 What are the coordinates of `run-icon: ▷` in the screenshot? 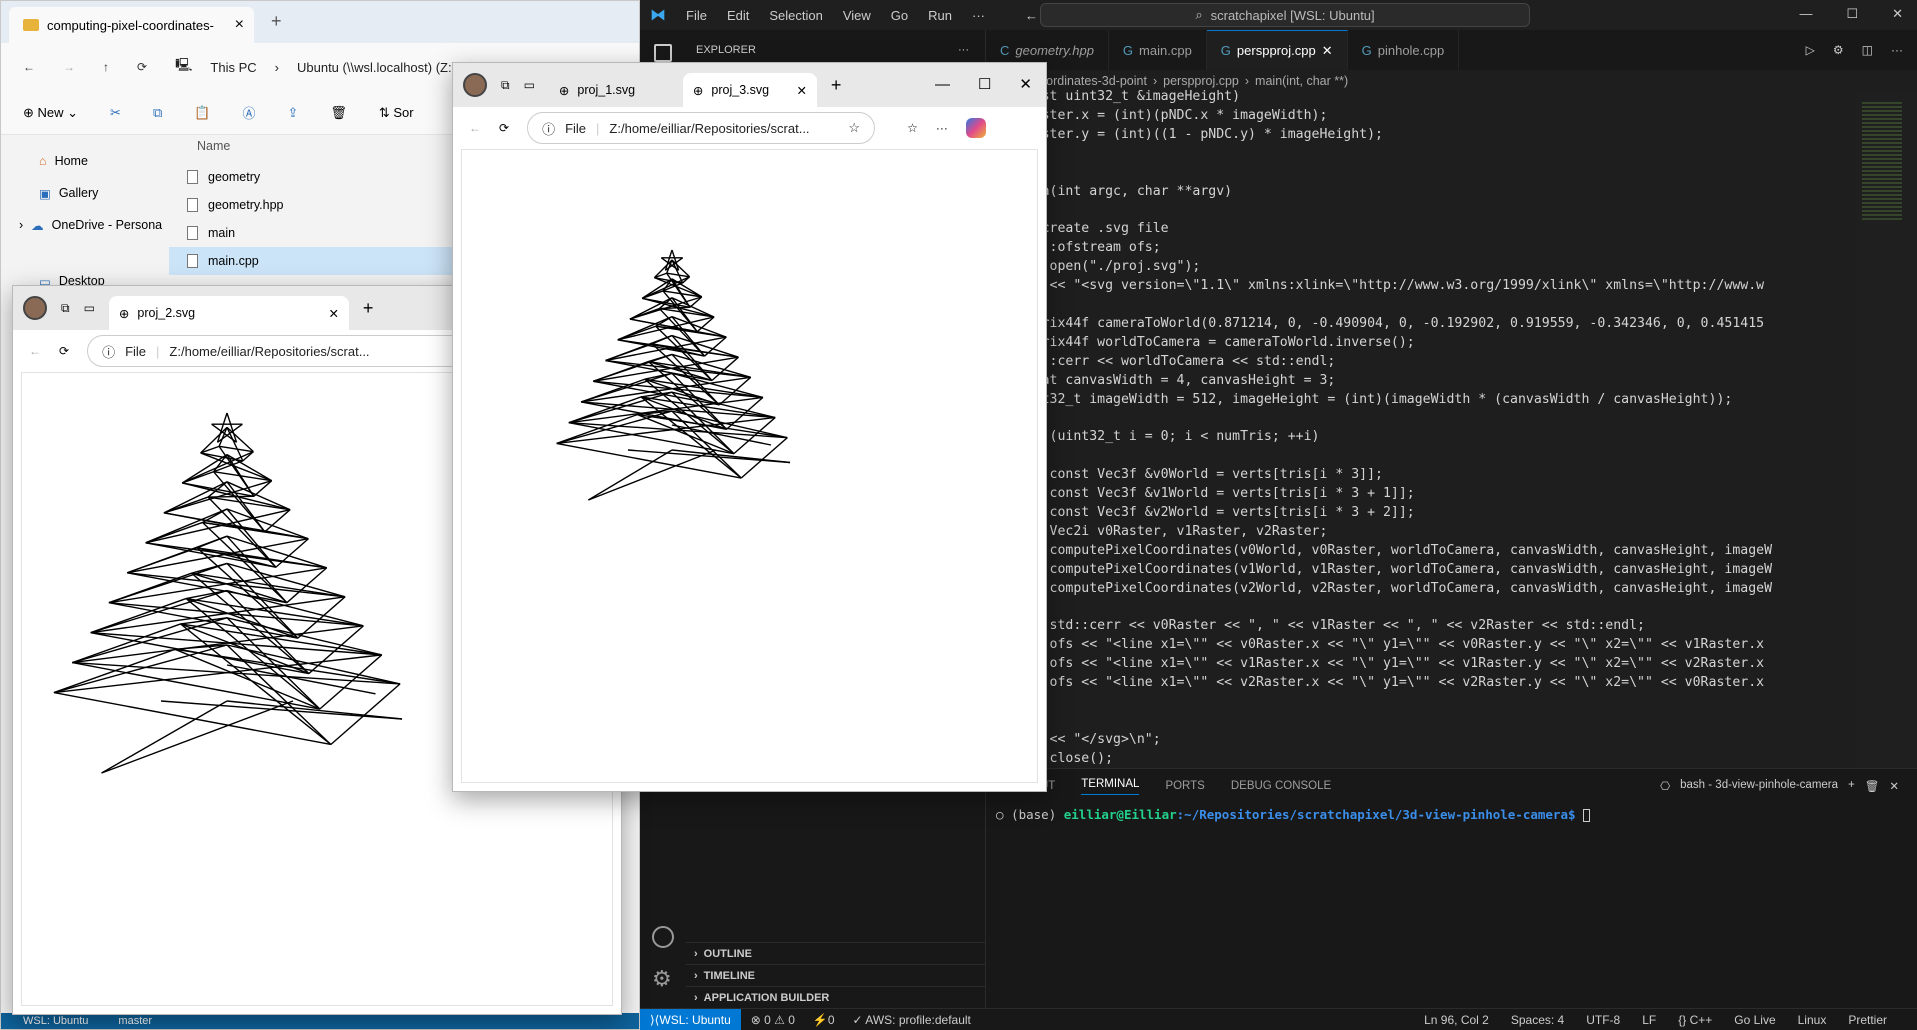 It's located at (1810, 50).